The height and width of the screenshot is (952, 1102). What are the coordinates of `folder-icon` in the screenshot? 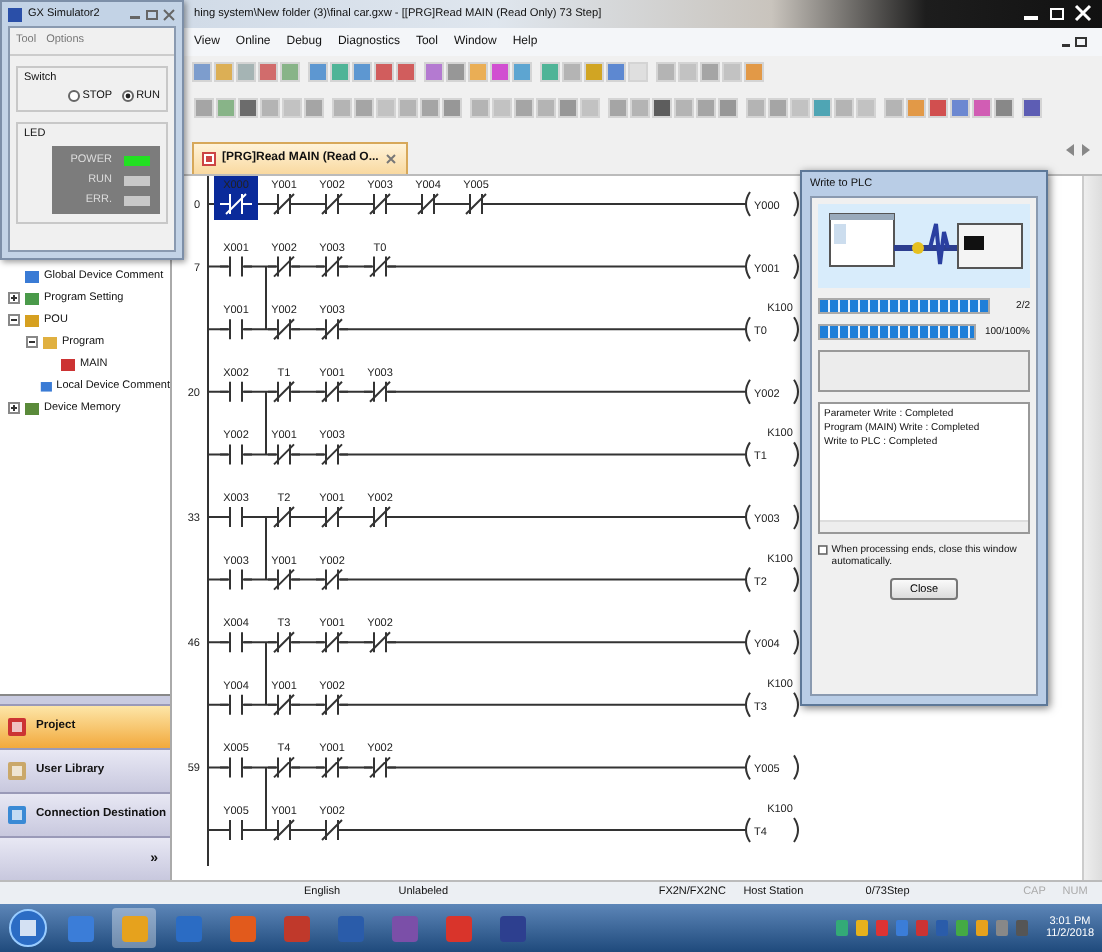 It's located at (50, 341).